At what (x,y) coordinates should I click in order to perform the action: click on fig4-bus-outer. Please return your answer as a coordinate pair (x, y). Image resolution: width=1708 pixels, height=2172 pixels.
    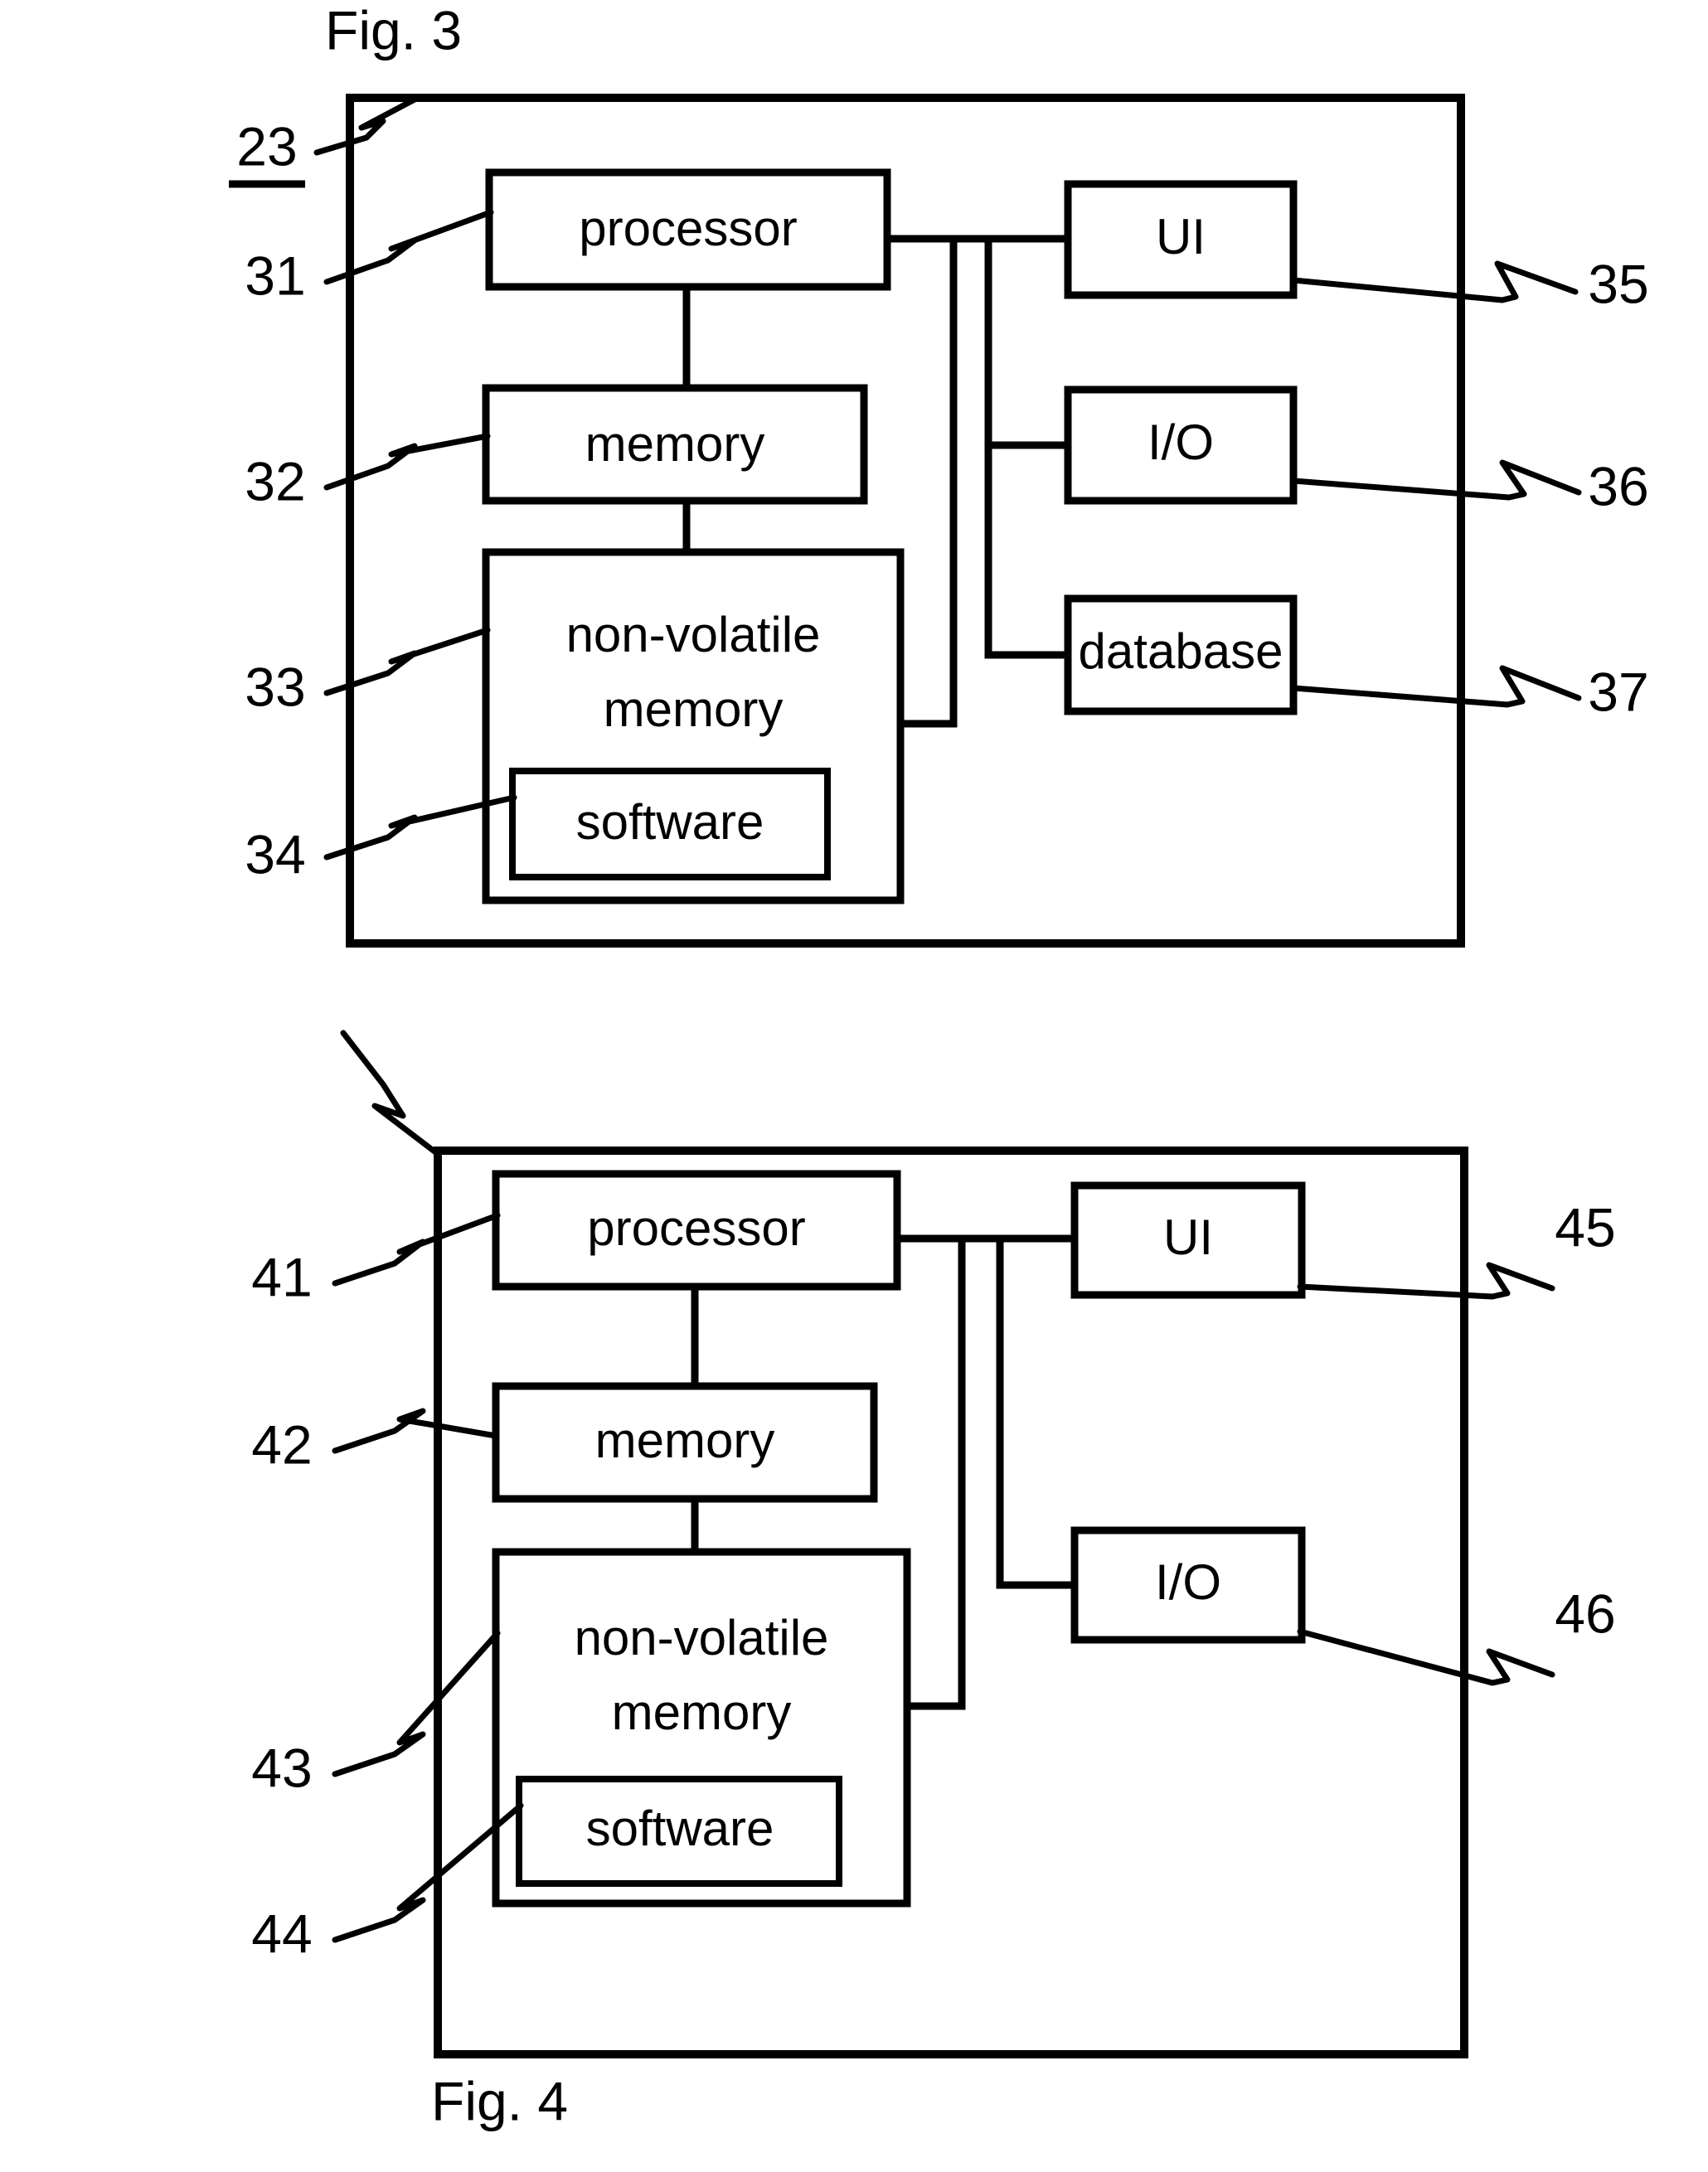
    Looking at the image, I should click on (1035, 1414).